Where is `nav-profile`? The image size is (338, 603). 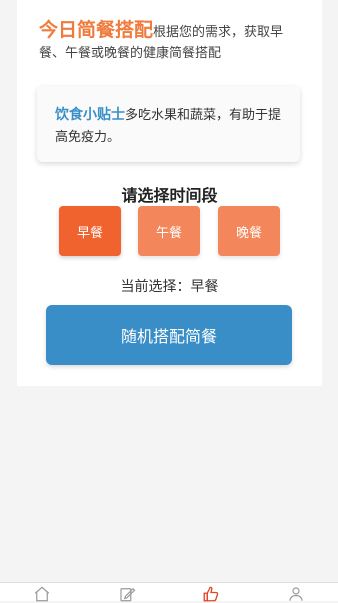
nav-profile is located at coordinates (296, 593).